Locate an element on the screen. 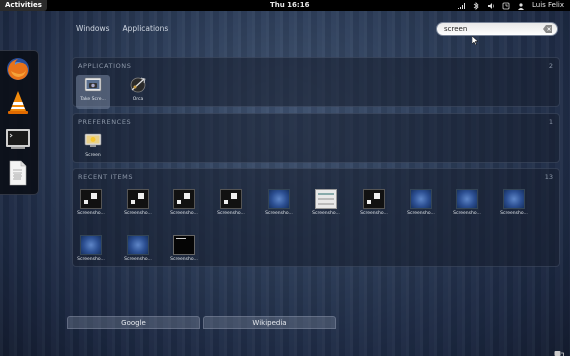 The image size is (570, 356). clock: Thu 16:16 is located at coordinates (289, 5).